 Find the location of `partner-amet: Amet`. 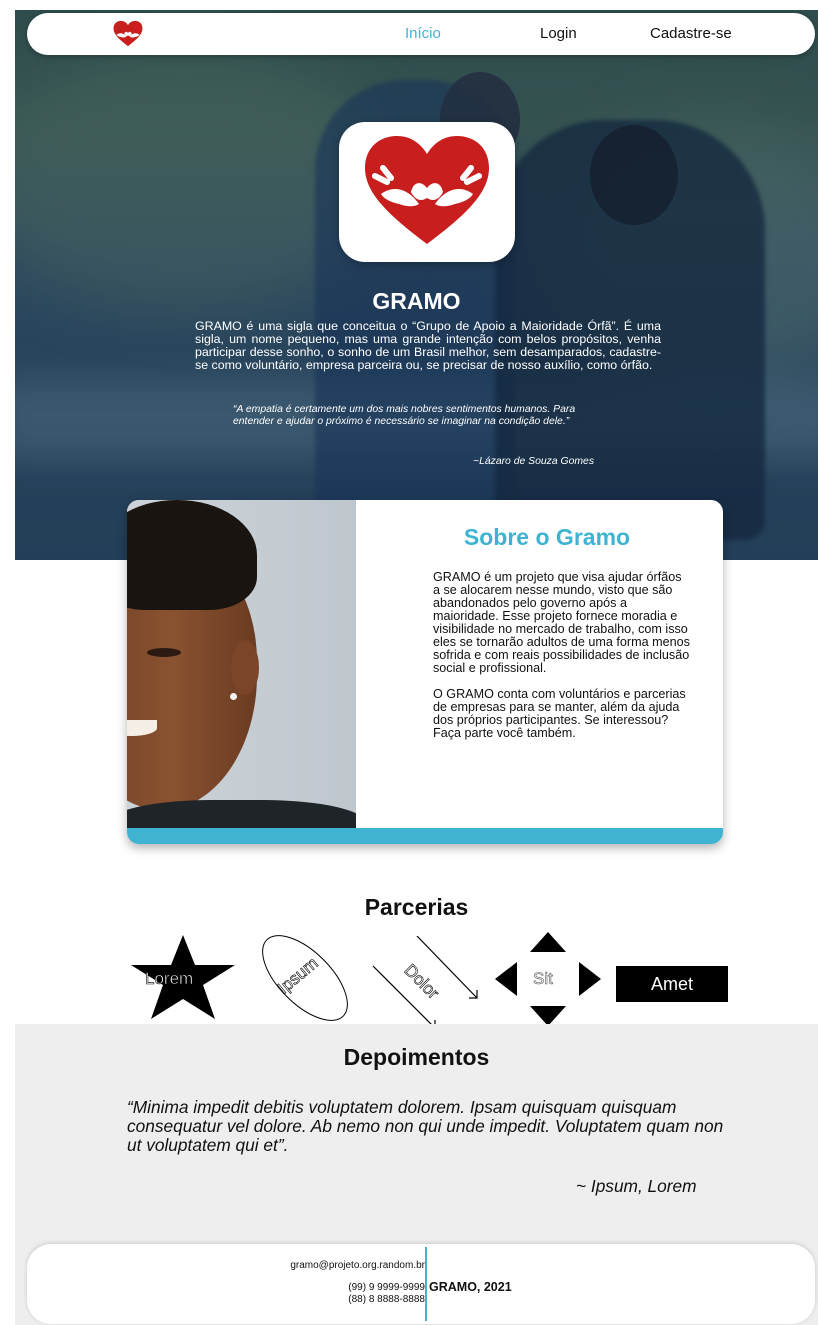

partner-amet: Amet is located at coordinates (672, 984).